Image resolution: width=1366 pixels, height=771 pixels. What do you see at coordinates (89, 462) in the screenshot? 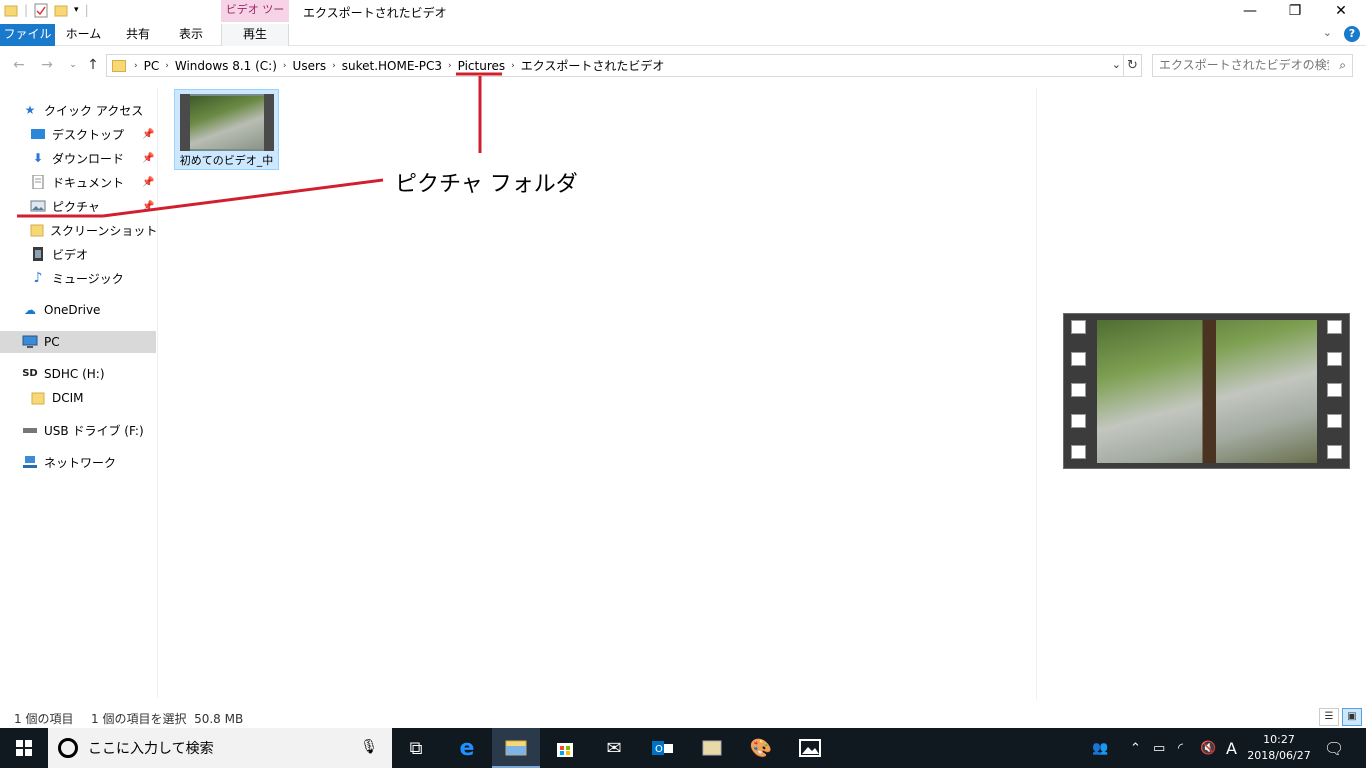
I see `nav-network: ネットワーク` at bounding box center [89, 462].